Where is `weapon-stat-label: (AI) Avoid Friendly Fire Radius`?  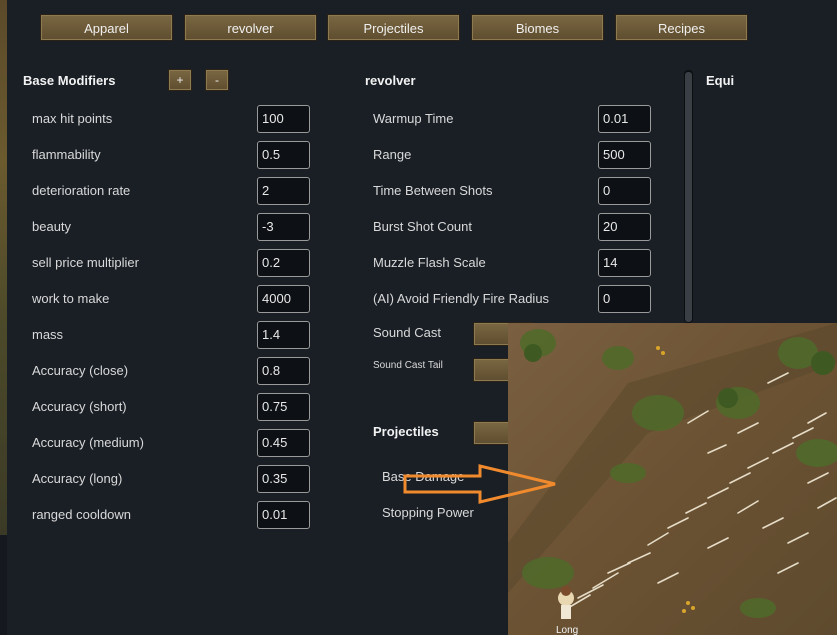
weapon-stat-label: (AI) Avoid Friendly Fire Radius is located at coordinates (461, 298).